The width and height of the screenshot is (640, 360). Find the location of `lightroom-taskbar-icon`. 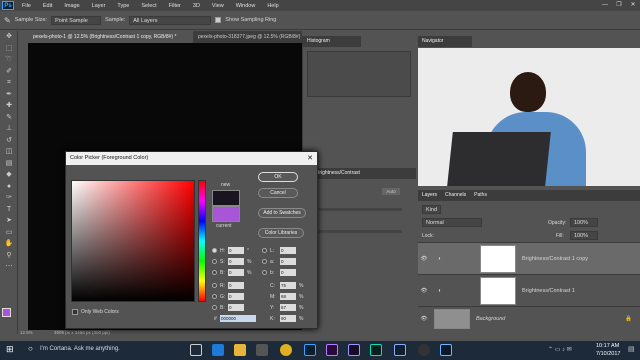

lightroom-taskbar-icon is located at coordinates (446, 350).